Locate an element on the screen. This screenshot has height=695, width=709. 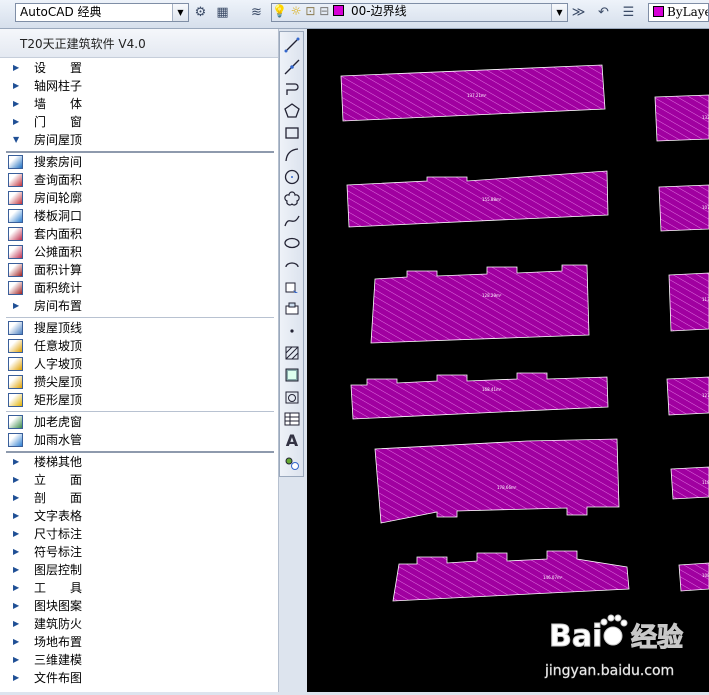
lock-icon: ⊡ is located at coordinates (310, 11).